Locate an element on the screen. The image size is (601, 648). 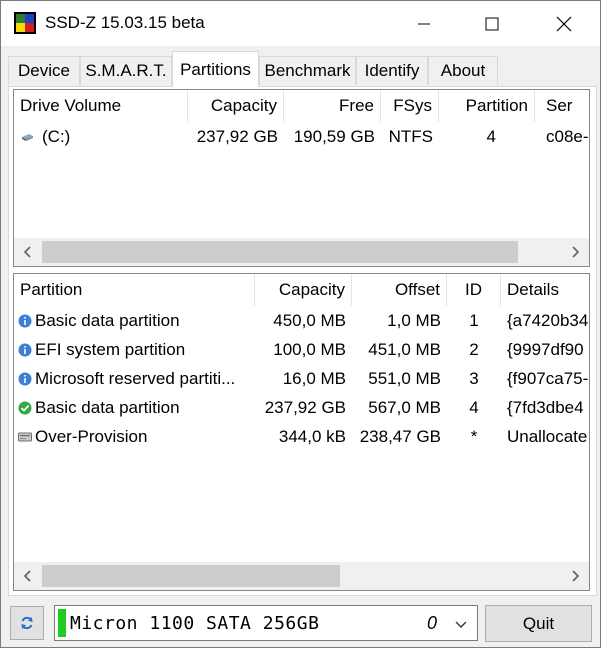
volume-row: (C:) 237,92 GB 190,59 GB NTFS 4 c08e- is located at coordinates (301, 136).